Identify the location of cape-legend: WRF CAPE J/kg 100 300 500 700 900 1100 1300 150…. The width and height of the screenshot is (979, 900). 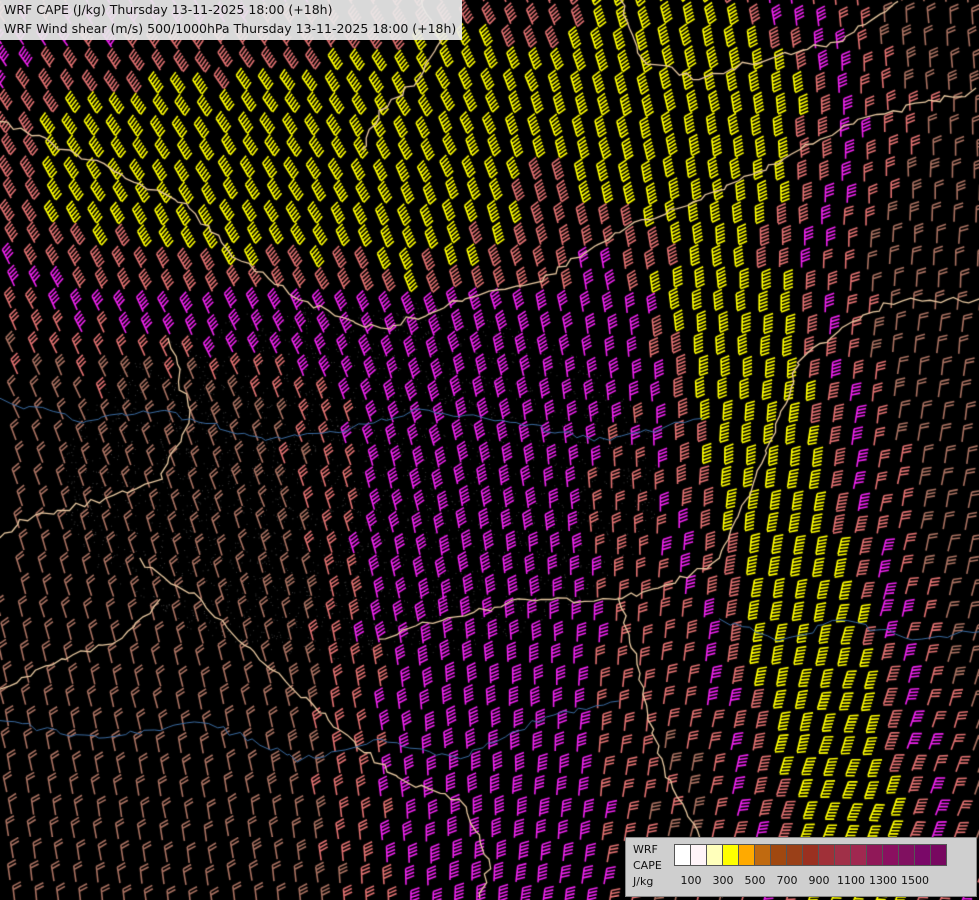
(801, 867).